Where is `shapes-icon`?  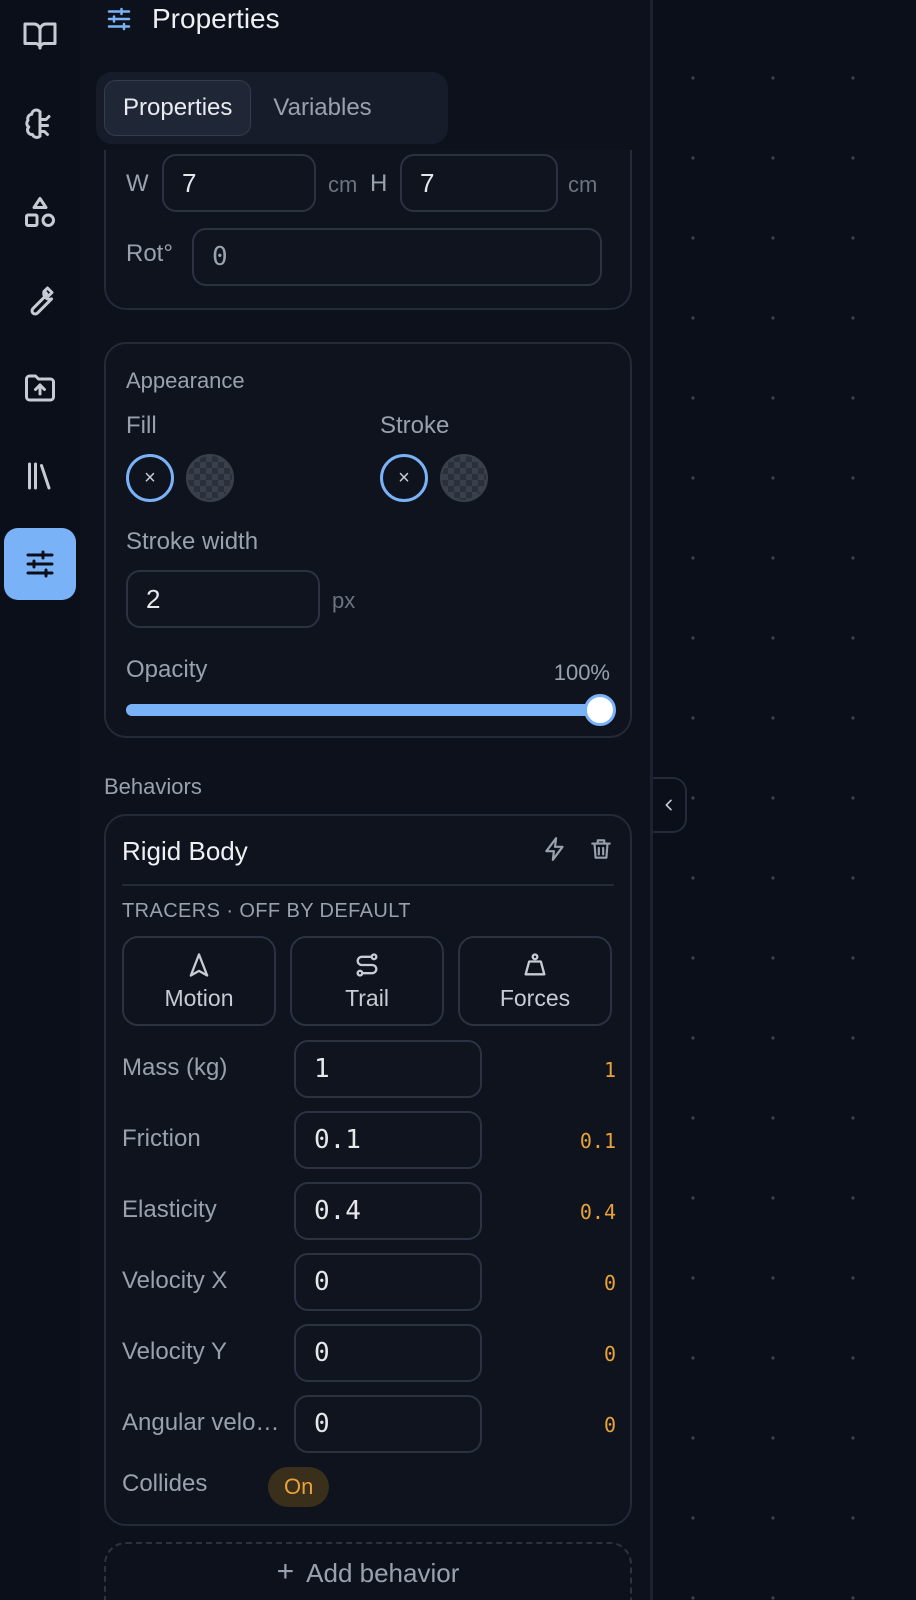
shapes-icon is located at coordinates (40, 212).